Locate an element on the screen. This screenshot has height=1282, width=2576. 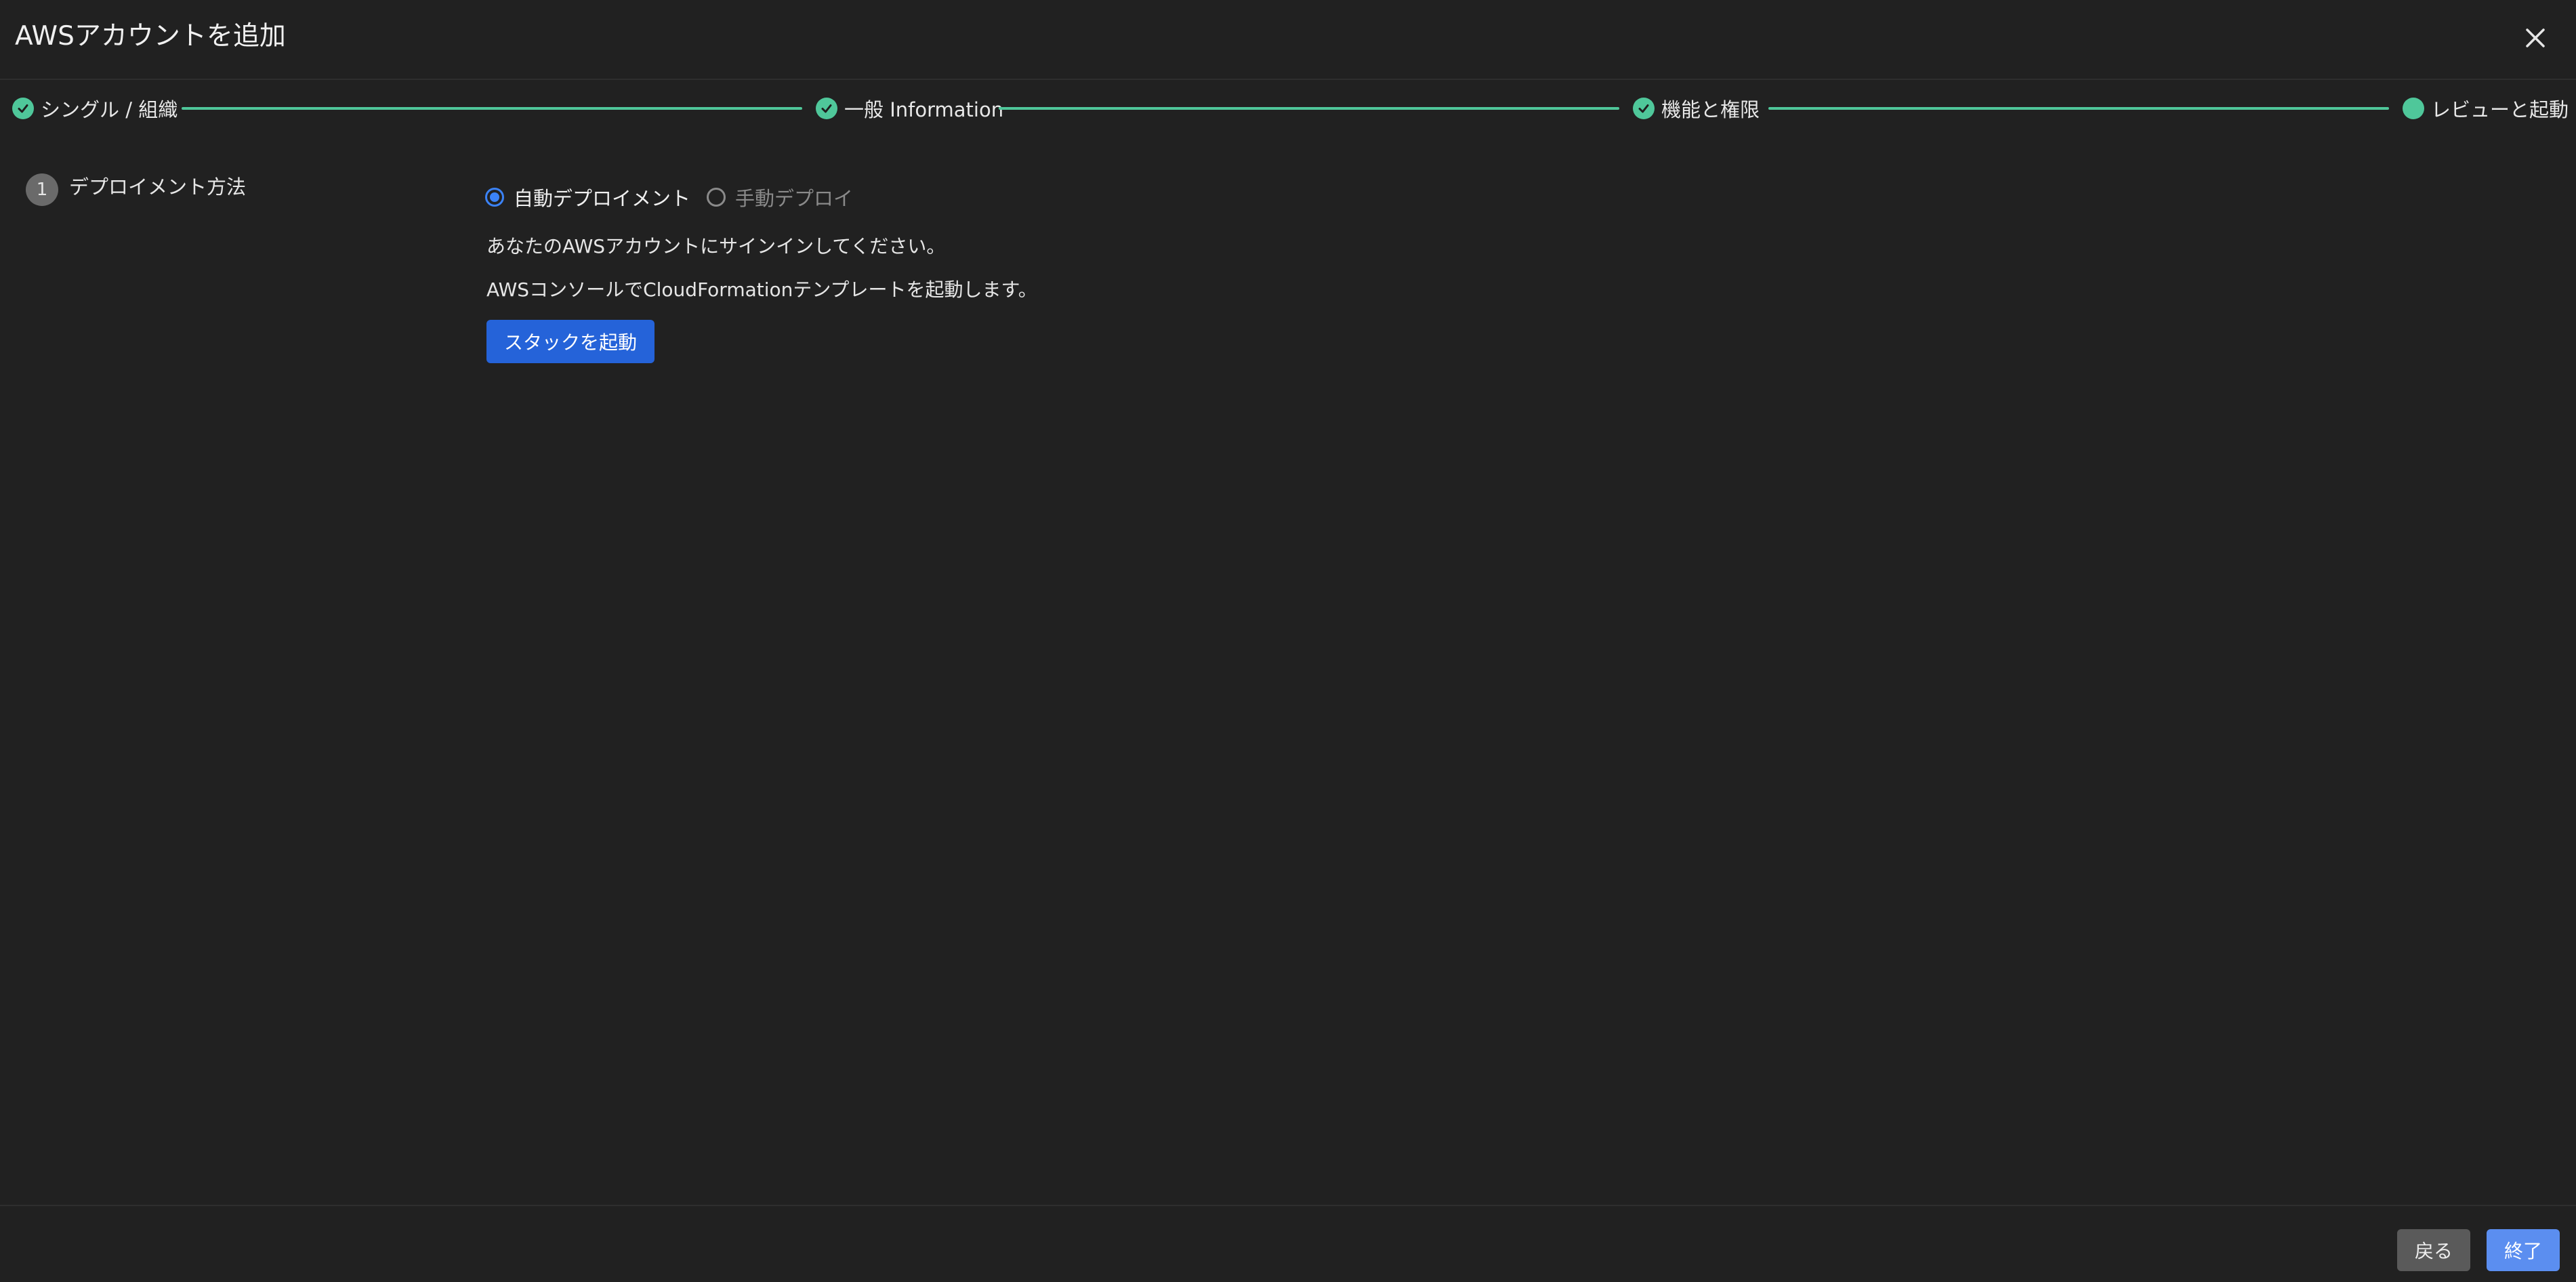
step-general-information: 一般 Information is located at coordinates (909, 108).